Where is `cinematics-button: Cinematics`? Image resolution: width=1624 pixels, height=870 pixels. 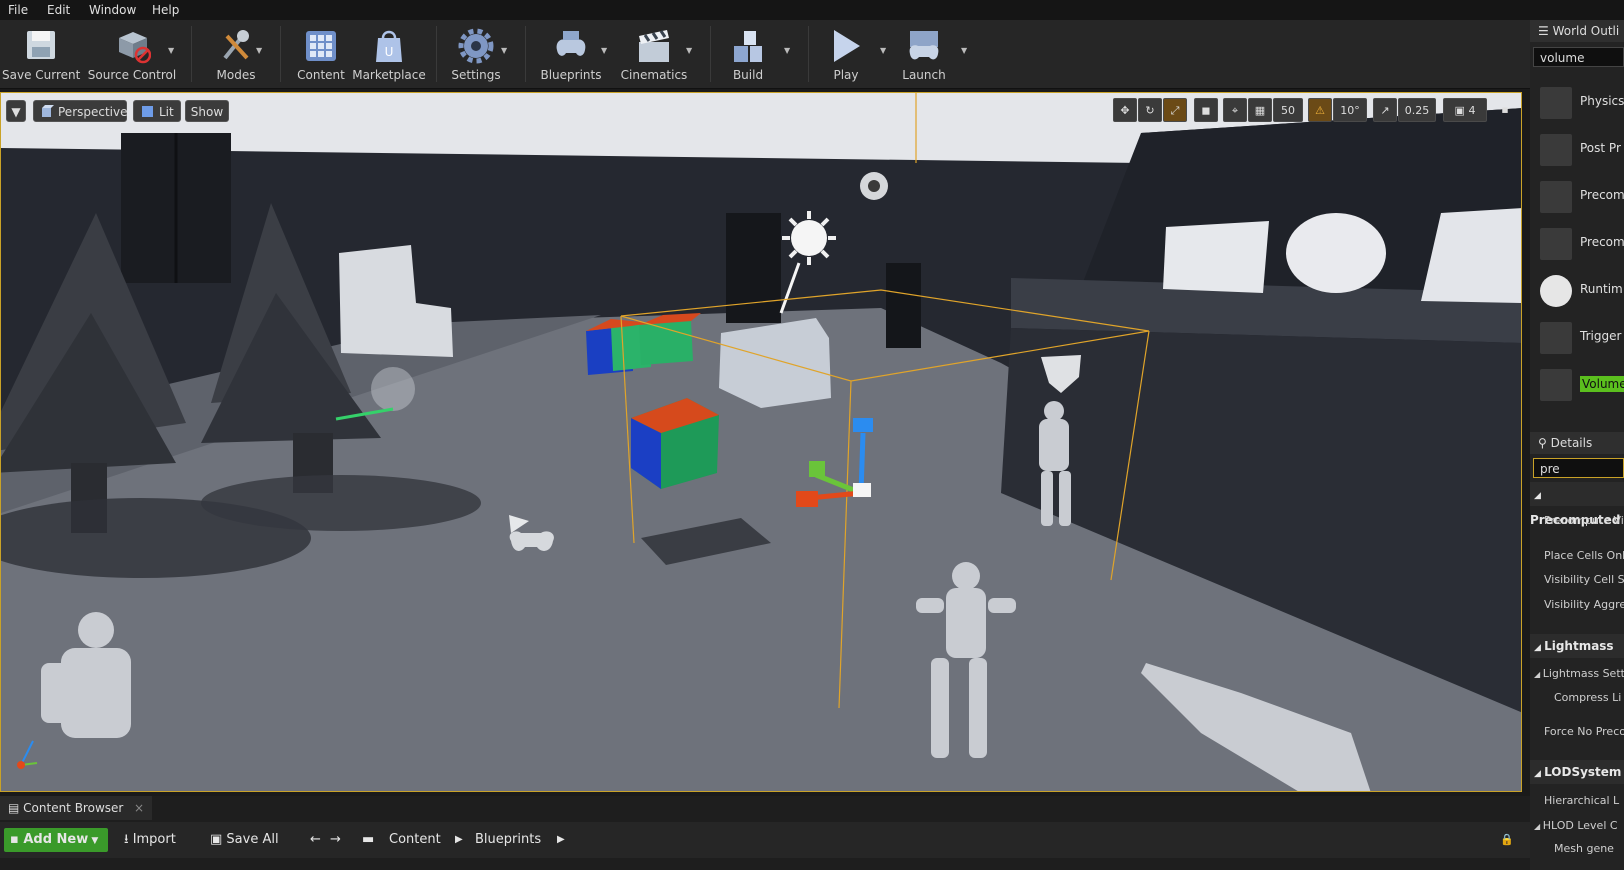 cinematics-button: Cinematics is located at coordinates (654, 54).